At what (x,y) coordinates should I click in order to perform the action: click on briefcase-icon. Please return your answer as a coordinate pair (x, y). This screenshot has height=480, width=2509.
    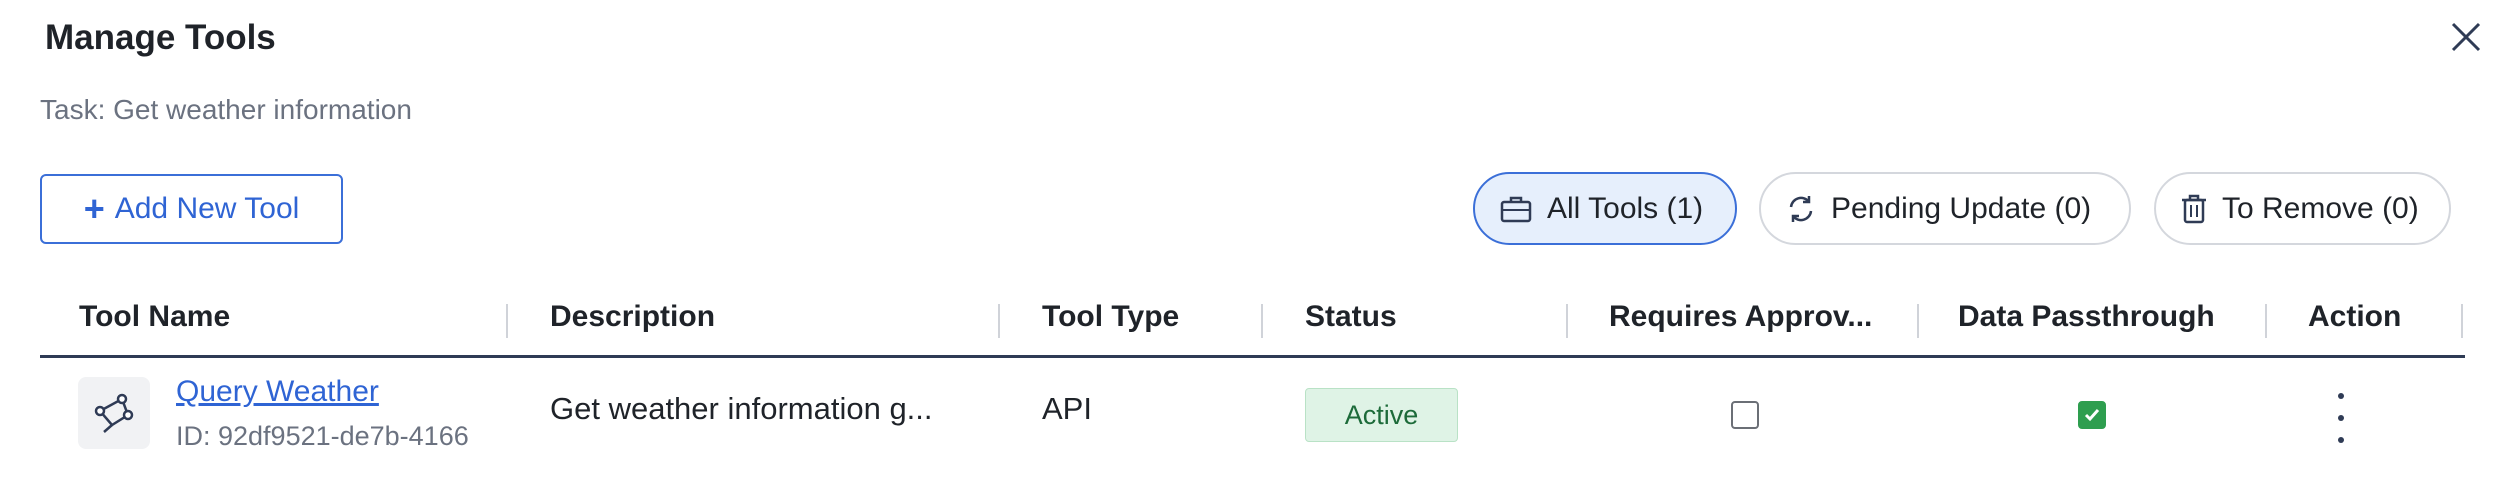
    Looking at the image, I should click on (1516, 209).